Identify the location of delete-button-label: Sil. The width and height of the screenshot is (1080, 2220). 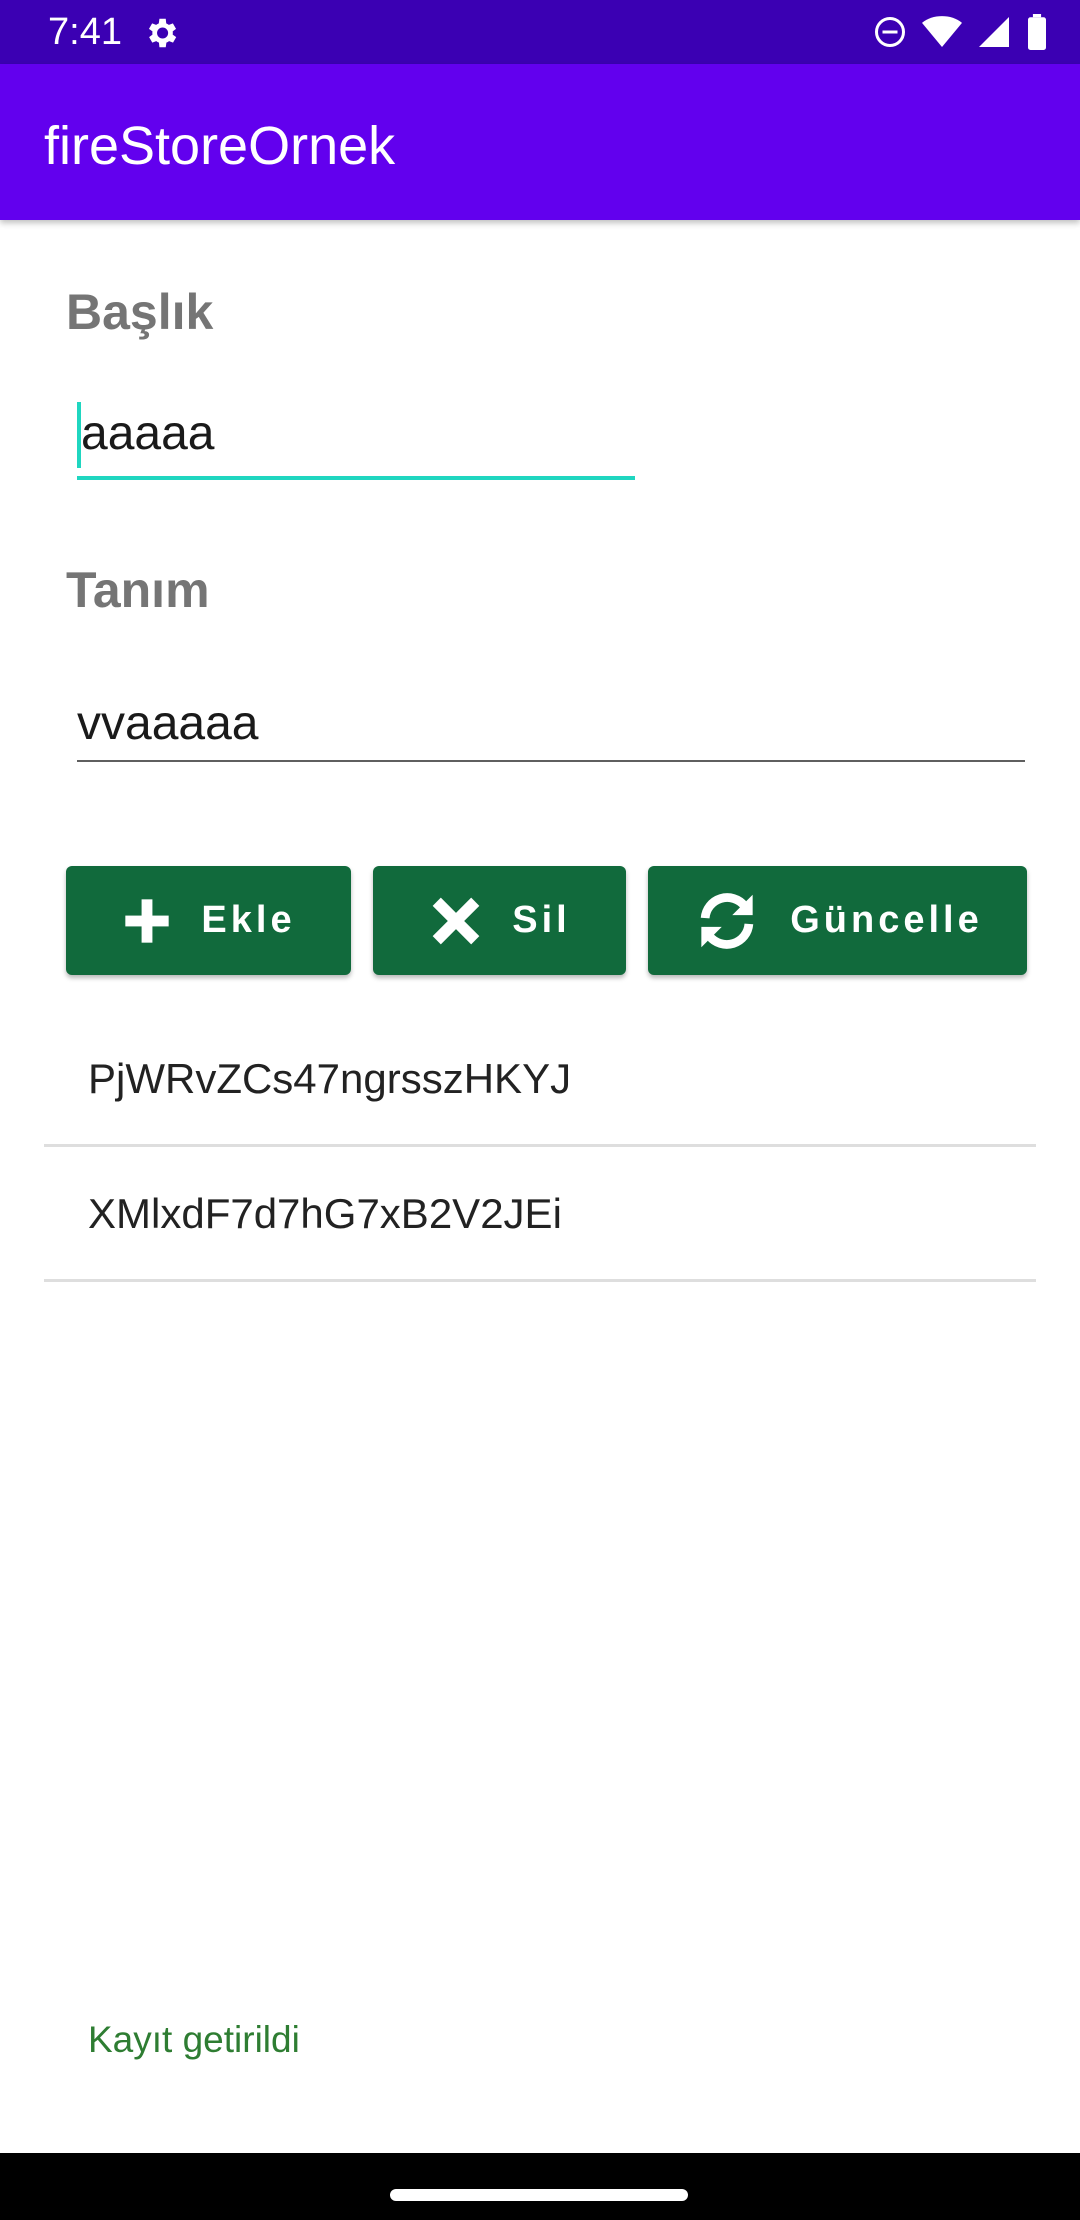
(541, 920).